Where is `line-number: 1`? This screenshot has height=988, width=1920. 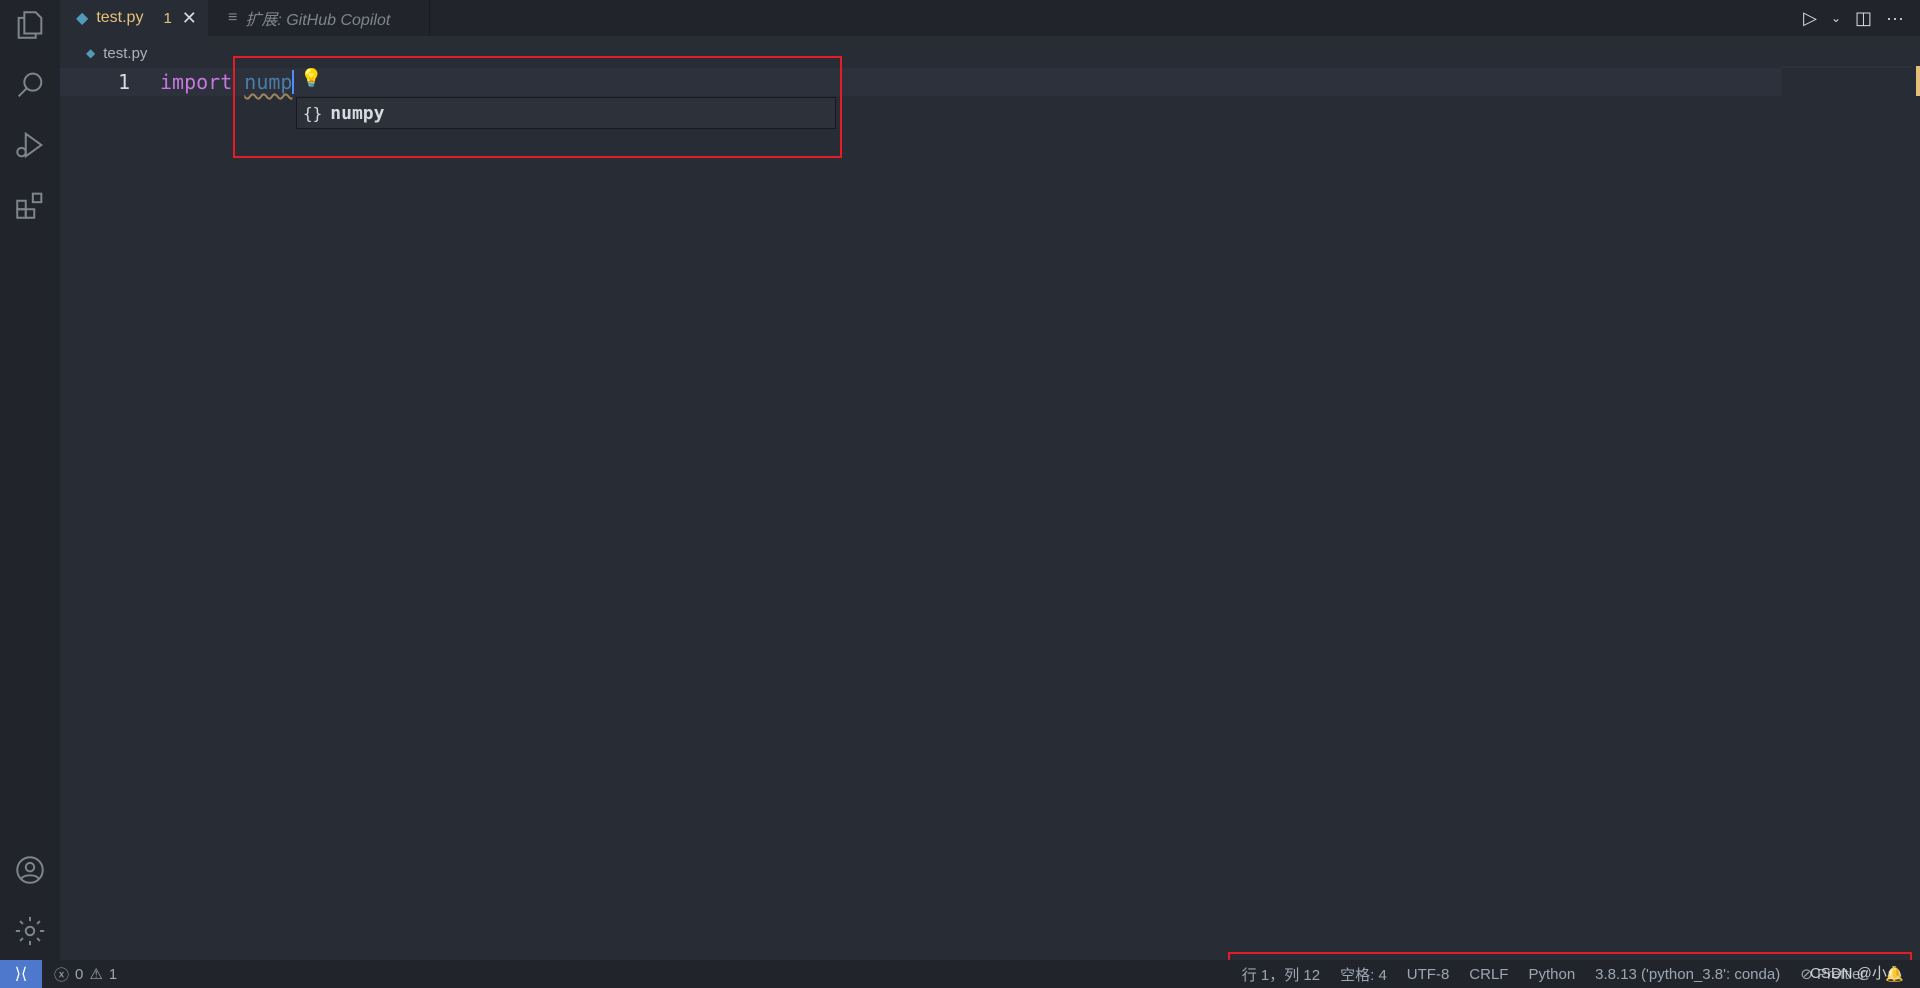 line-number: 1 is located at coordinates (123, 82).